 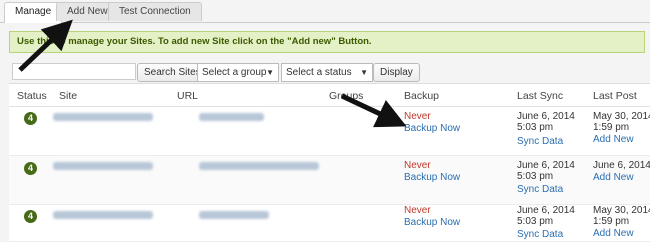 I want to click on arrow-to-add-new-icon, so click(x=45, y=45).